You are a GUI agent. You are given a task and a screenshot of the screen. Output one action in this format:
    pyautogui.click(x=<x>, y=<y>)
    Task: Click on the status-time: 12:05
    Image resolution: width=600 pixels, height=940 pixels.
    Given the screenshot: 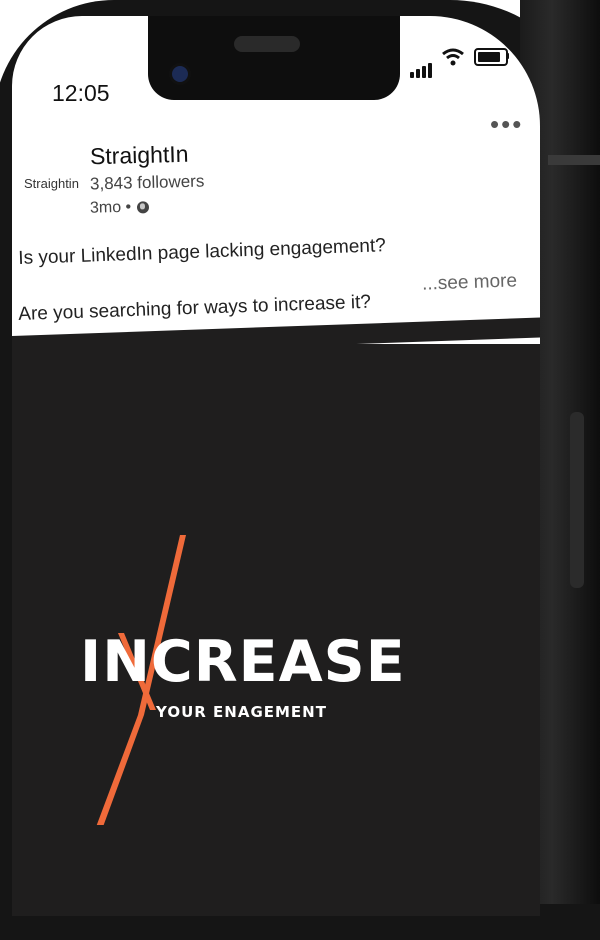 What is the action you would take?
    pyautogui.click(x=81, y=93)
    